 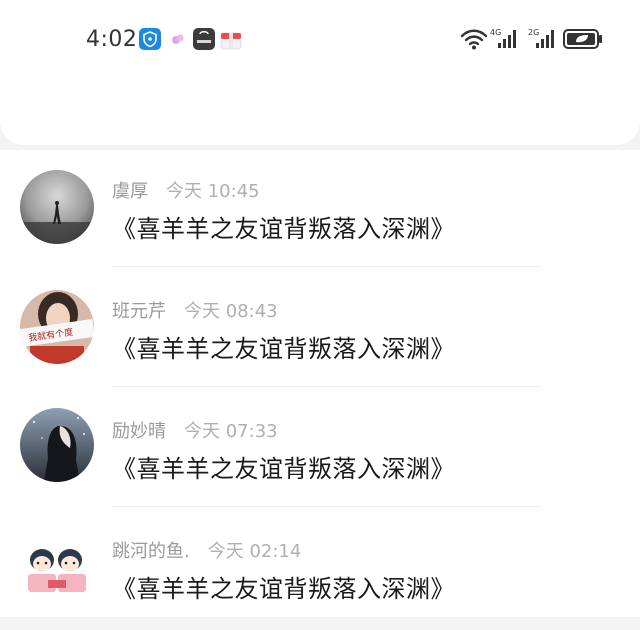 What do you see at coordinates (213, 191) in the screenshot?
I see `comment-time: 今天 10:45` at bounding box center [213, 191].